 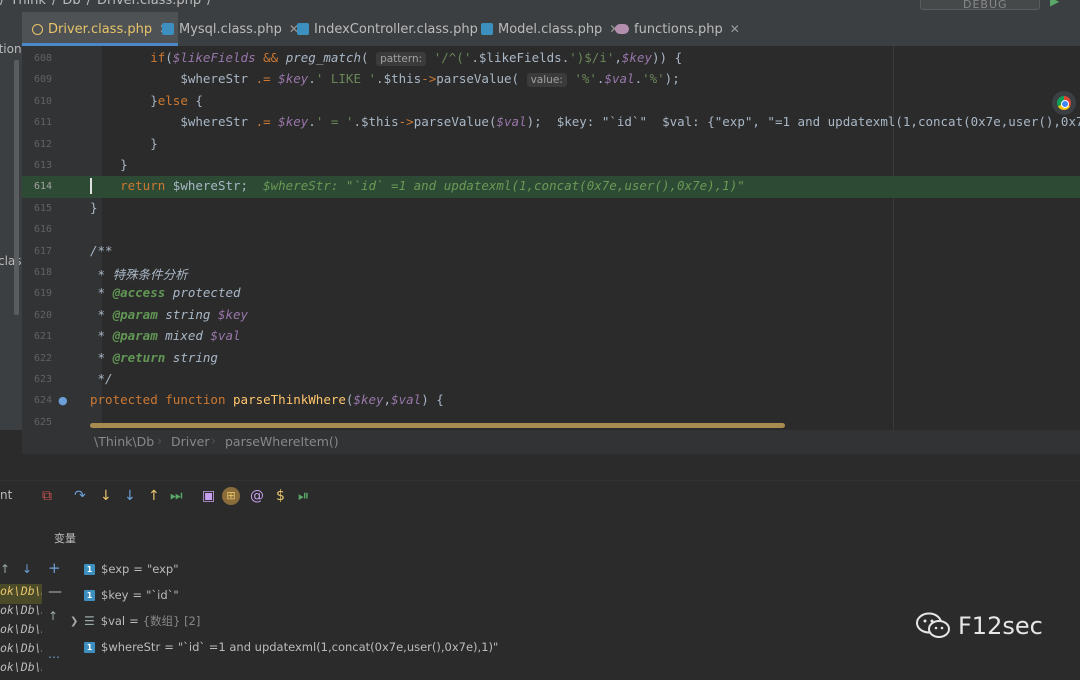 What do you see at coordinates (257, 496) in the screenshot?
I see `watch-icon: @` at bounding box center [257, 496].